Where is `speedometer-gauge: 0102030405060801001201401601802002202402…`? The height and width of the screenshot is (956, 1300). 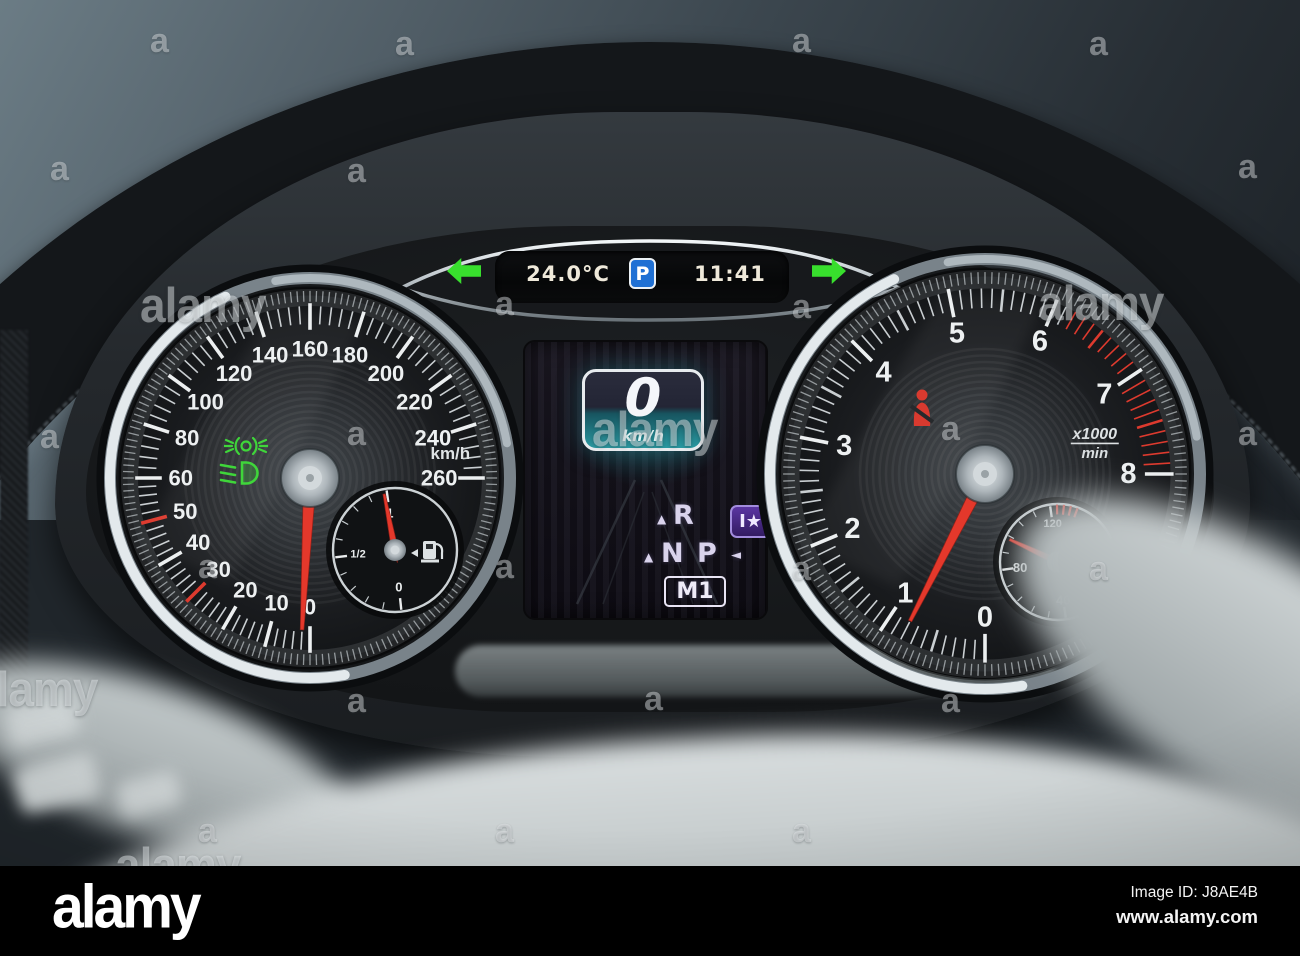
speedometer-gauge: 0102030405060801001201401601802002202402… is located at coordinates (310, 478).